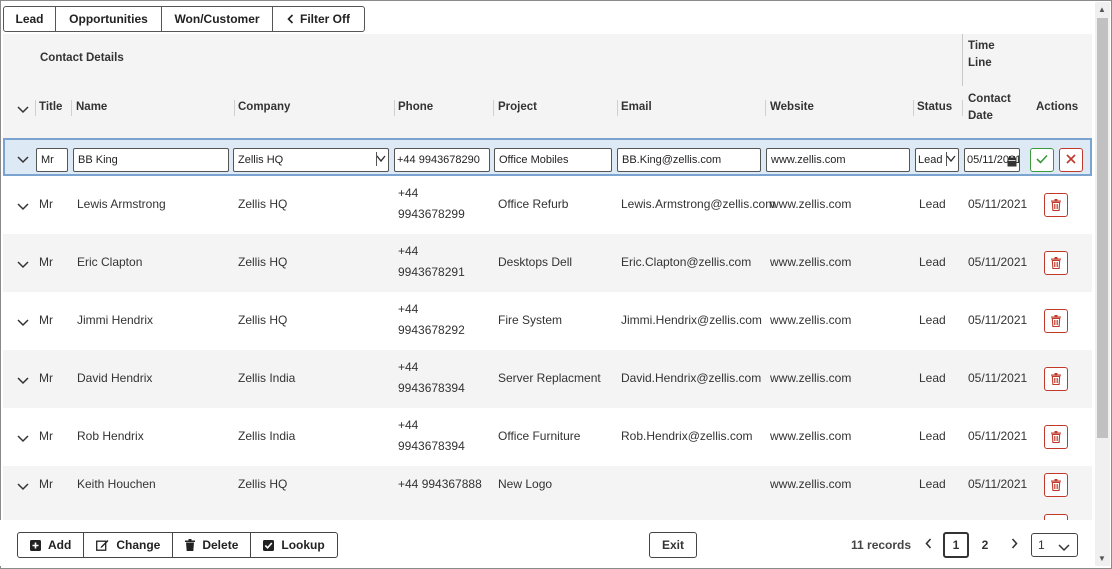 The height and width of the screenshot is (569, 1112). What do you see at coordinates (442, 160) in the screenshot?
I see `phone-input: +44 9943678290` at bounding box center [442, 160].